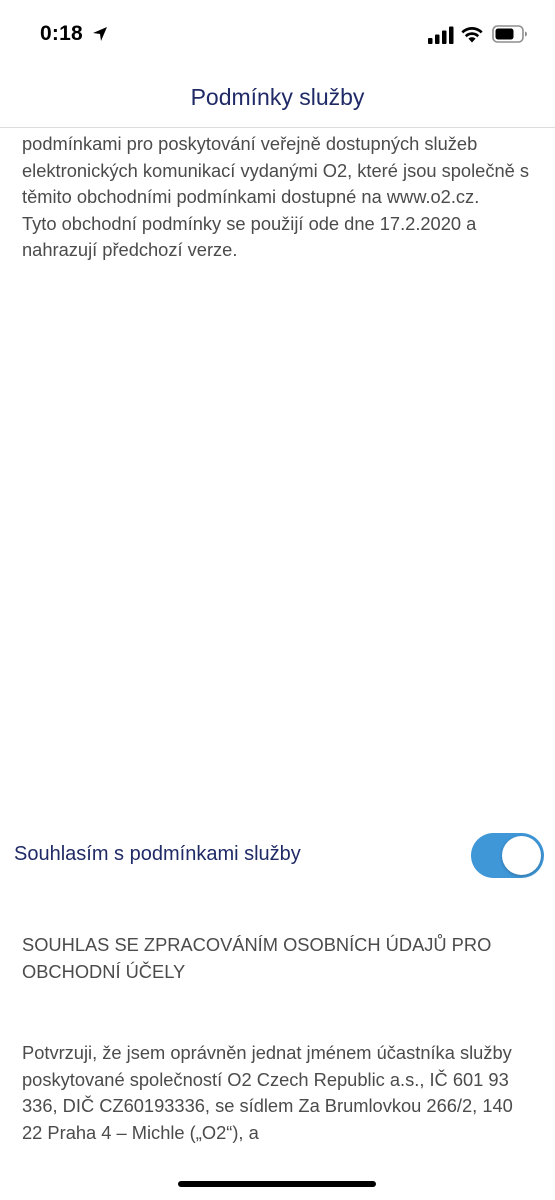 Image resolution: width=555 pixels, height=1200 pixels. Describe the element at coordinates (157, 854) in the screenshot. I see `consent-label: Souhlasím s podmínkami služby` at that location.